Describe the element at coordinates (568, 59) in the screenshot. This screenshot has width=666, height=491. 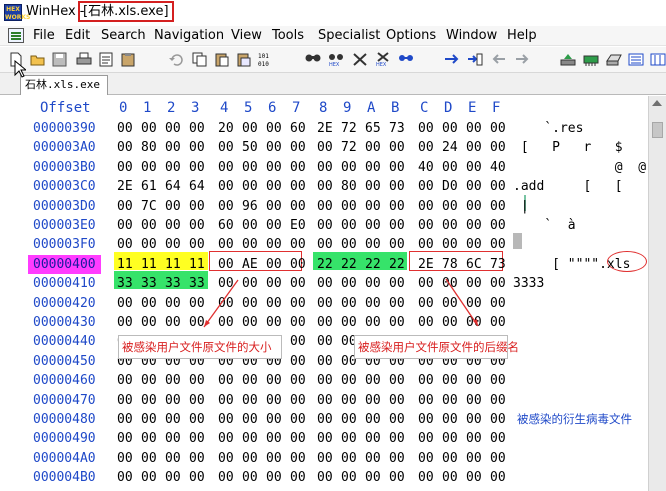
I see `disk-editor-icon` at that location.